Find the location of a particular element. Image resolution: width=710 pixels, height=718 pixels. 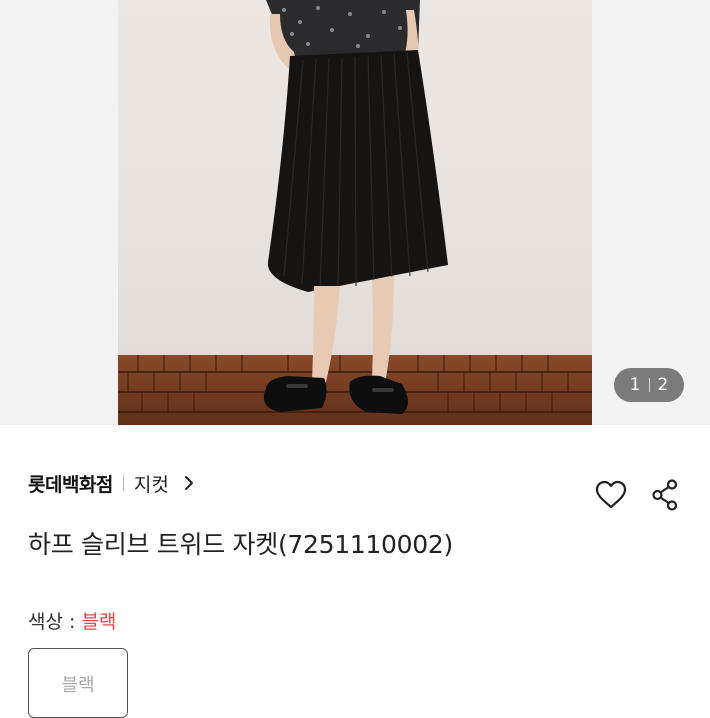

selected-color-value: 블랙 is located at coordinates (99, 622).